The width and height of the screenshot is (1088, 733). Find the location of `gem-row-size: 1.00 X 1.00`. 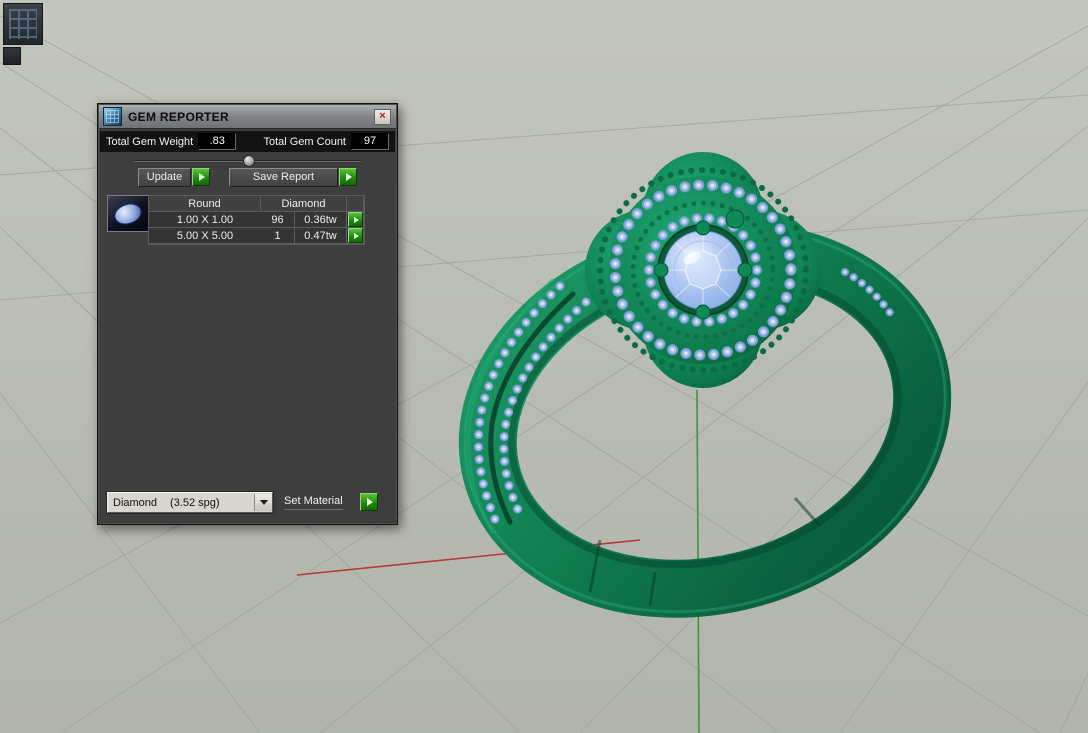

gem-row-size: 1.00 X 1.00 is located at coordinates (205, 220).